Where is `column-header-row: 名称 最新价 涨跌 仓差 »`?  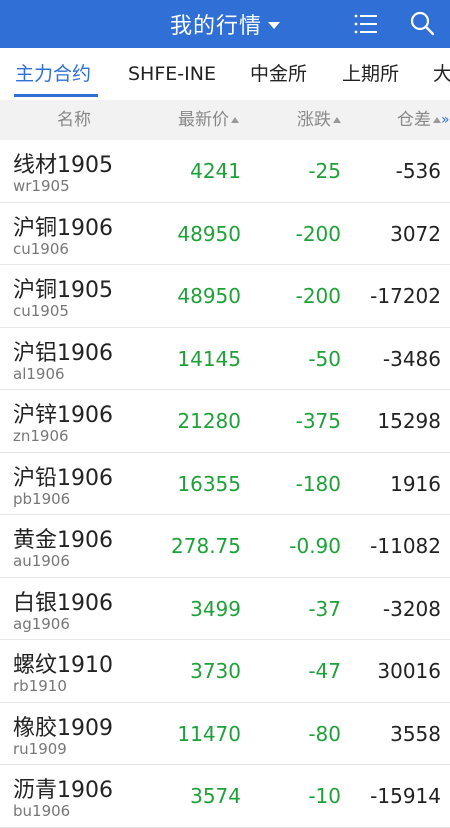 column-header-row: 名称 最新价 涨跌 仓差 » is located at coordinates (225, 120).